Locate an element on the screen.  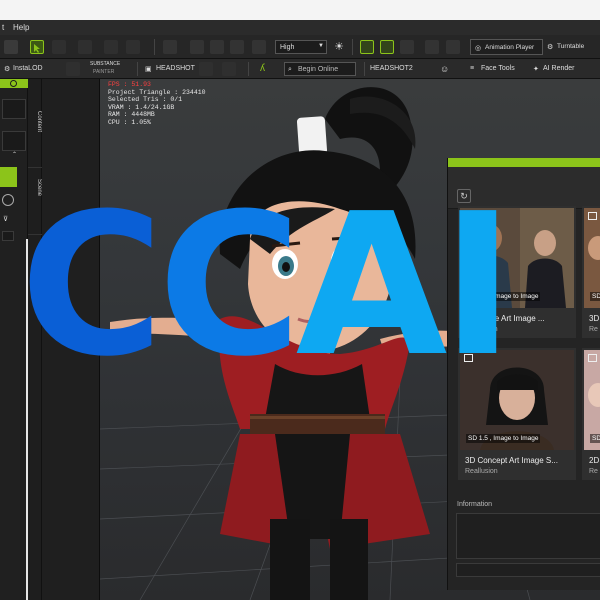
zoom-extend-icon is located at coordinates (217, 47).